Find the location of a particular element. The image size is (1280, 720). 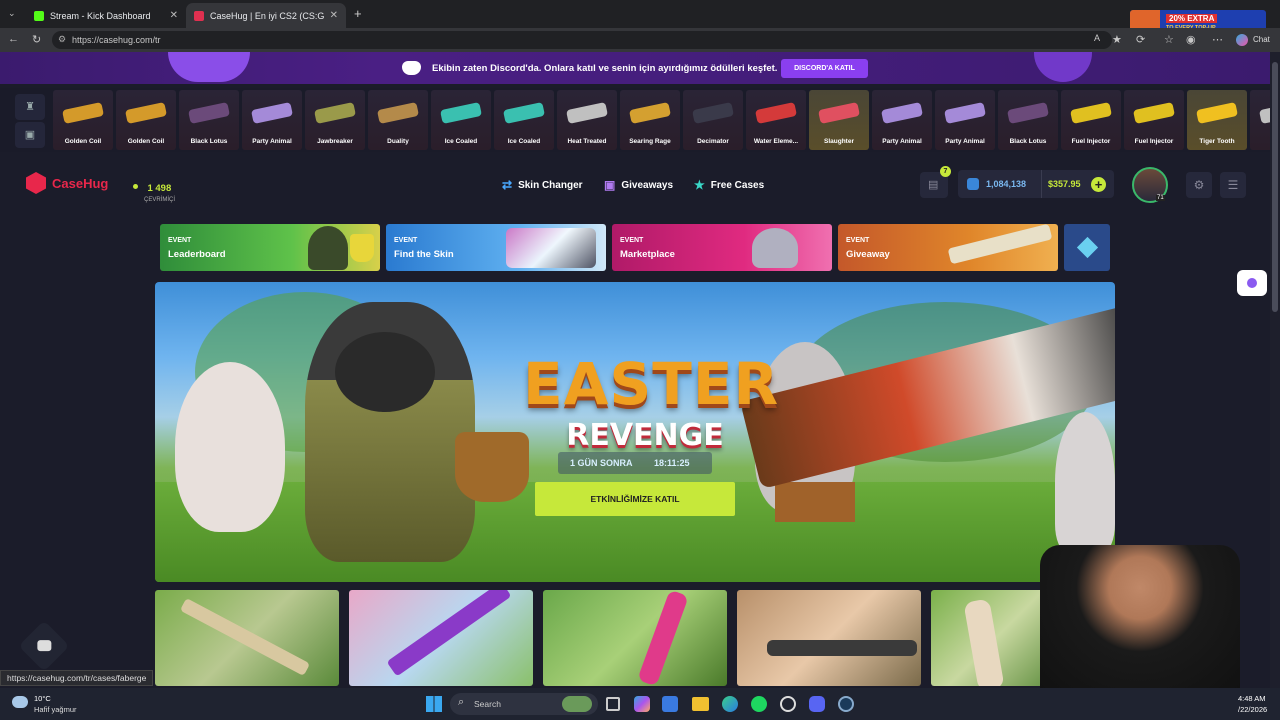

floating-chat-icon is located at coordinates (1252, 283).